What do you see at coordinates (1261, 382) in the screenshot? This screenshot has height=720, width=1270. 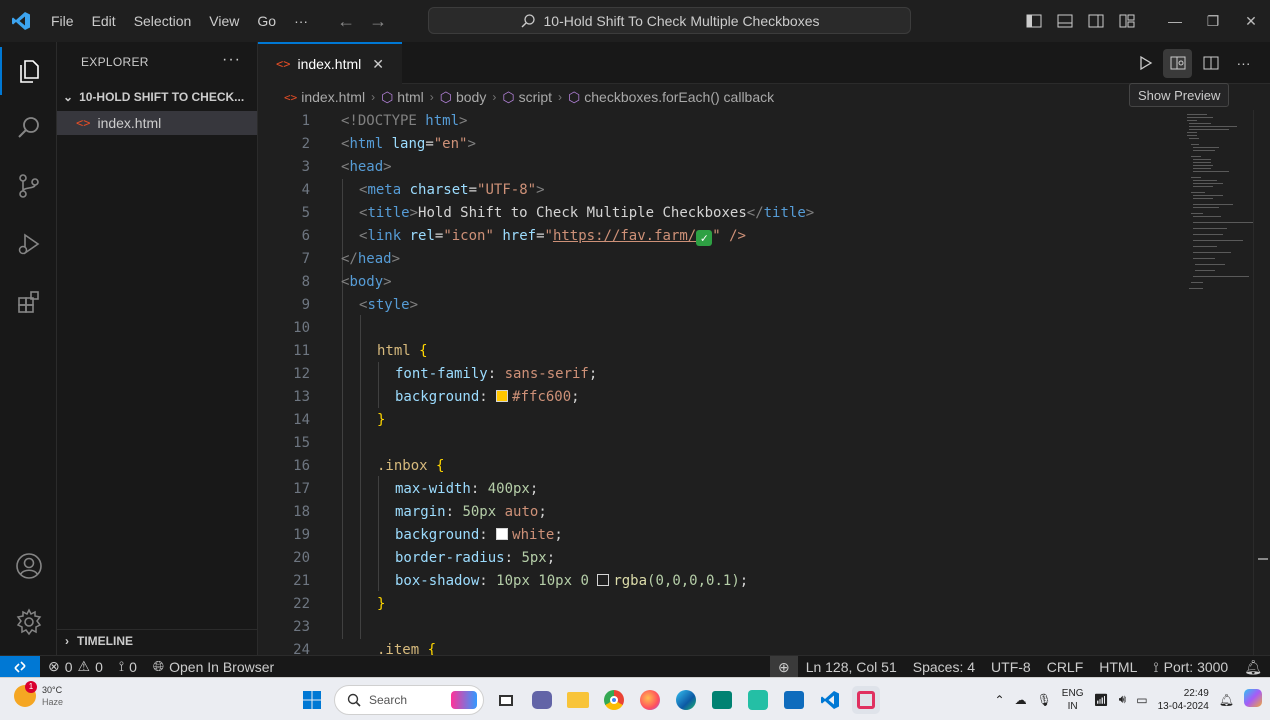 I see `editor-scrollbar` at bounding box center [1261, 382].